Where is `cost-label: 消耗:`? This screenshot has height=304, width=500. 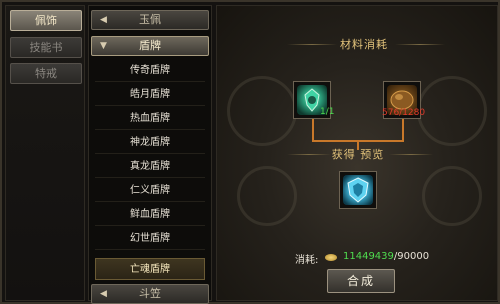 cost-label: 消耗: is located at coordinates (307, 260).